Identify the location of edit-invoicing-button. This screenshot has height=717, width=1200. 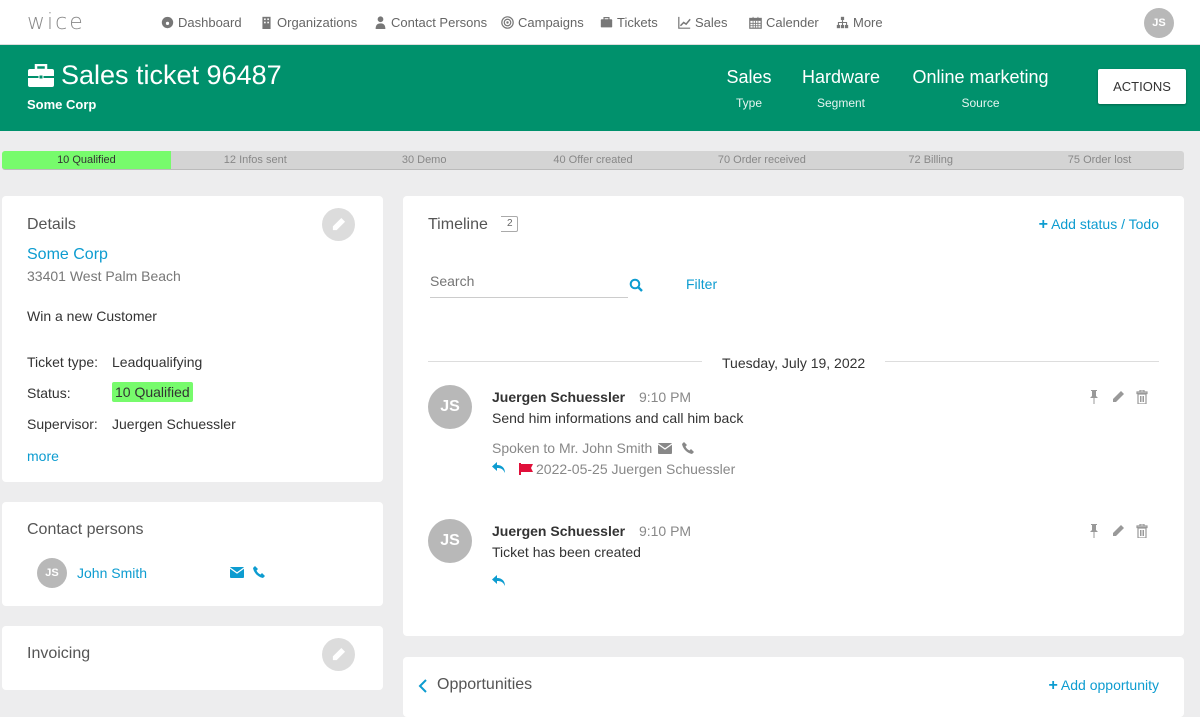
(338, 654).